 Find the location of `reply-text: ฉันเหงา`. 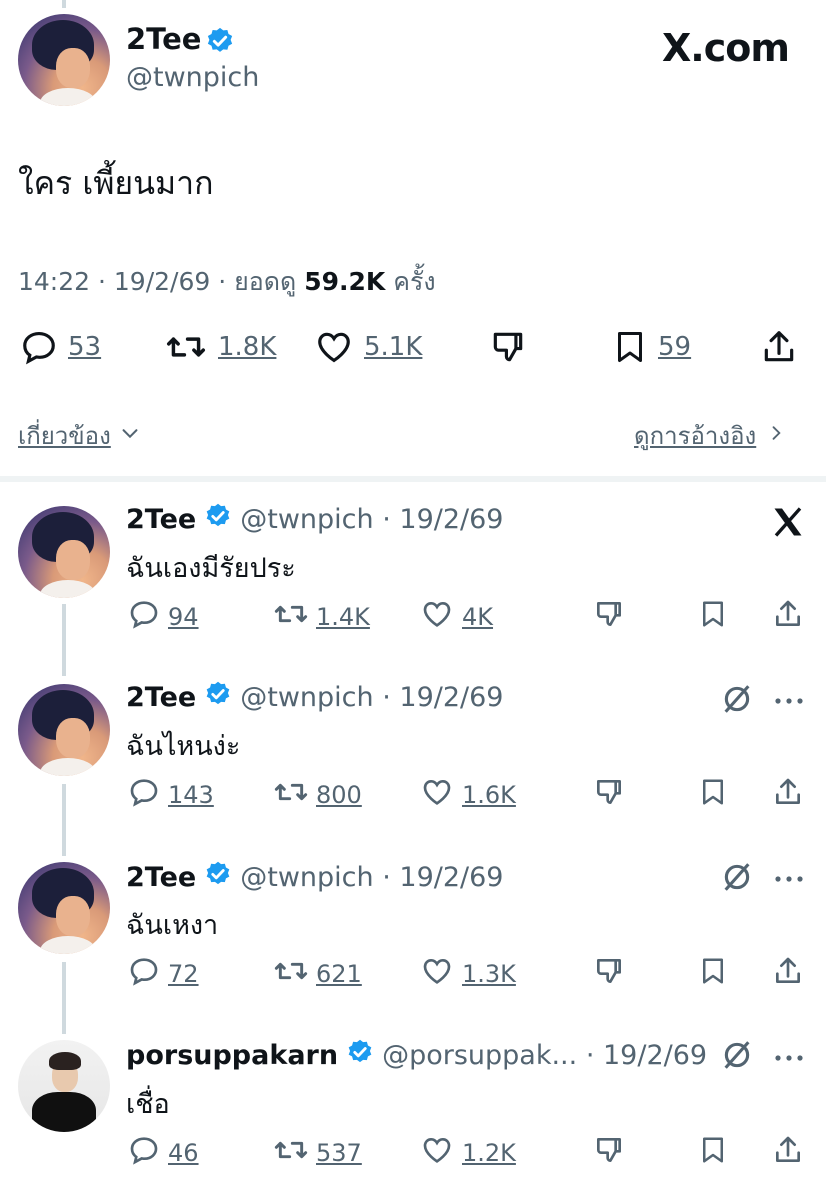

reply-text: ฉันเหงา is located at coordinates (172, 925).